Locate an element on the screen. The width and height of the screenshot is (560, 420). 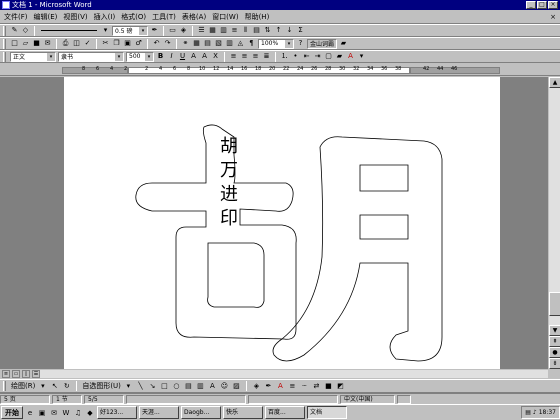
print-view-icon: ▯ is located at coordinates (26, 374).